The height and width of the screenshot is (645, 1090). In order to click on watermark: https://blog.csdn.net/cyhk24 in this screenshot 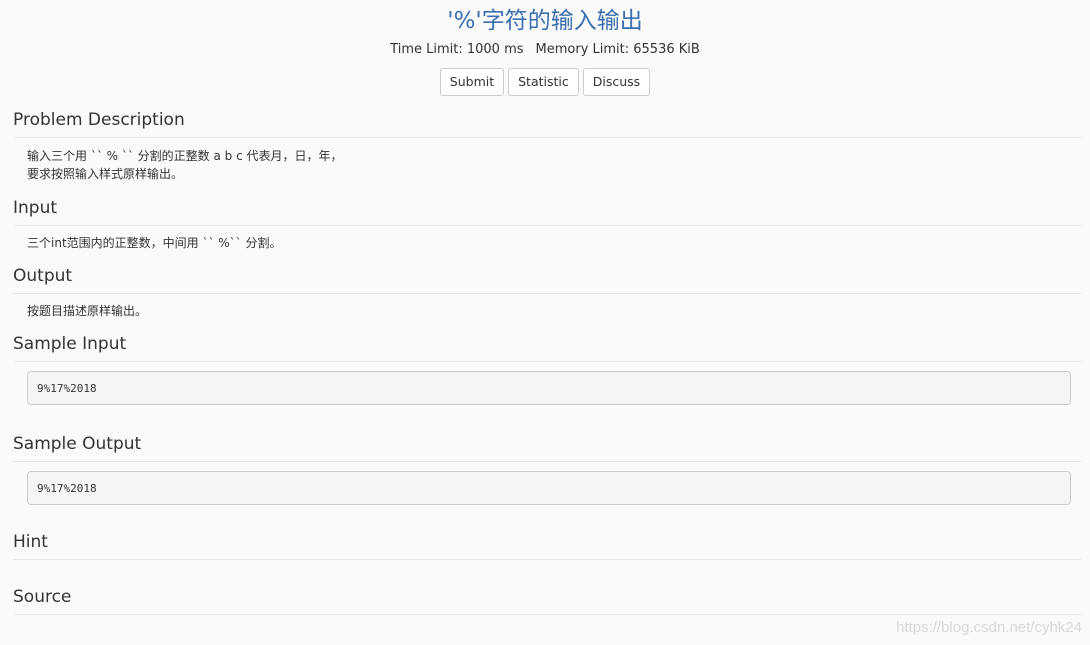, I will do `click(989, 627)`.